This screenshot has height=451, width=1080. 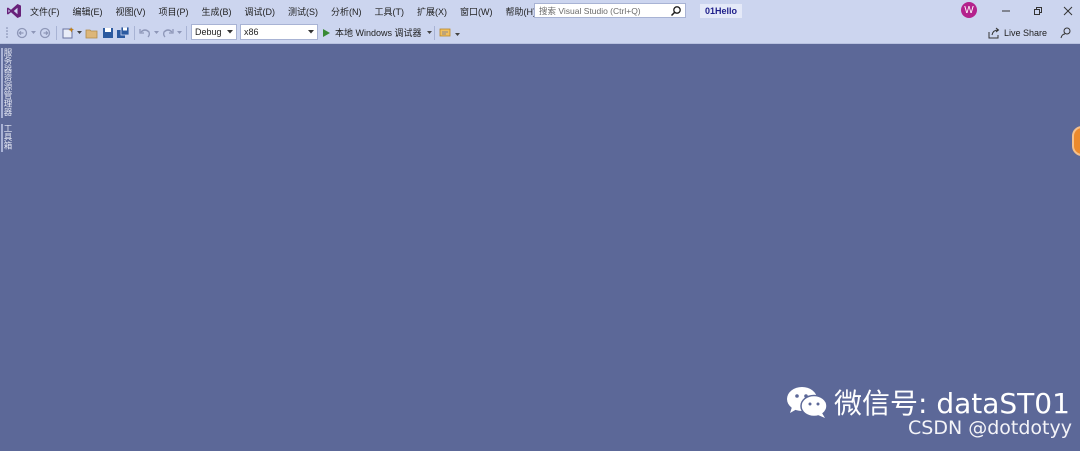 What do you see at coordinates (45, 33) in the screenshot?
I see `navigate-forward-icon` at bounding box center [45, 33].